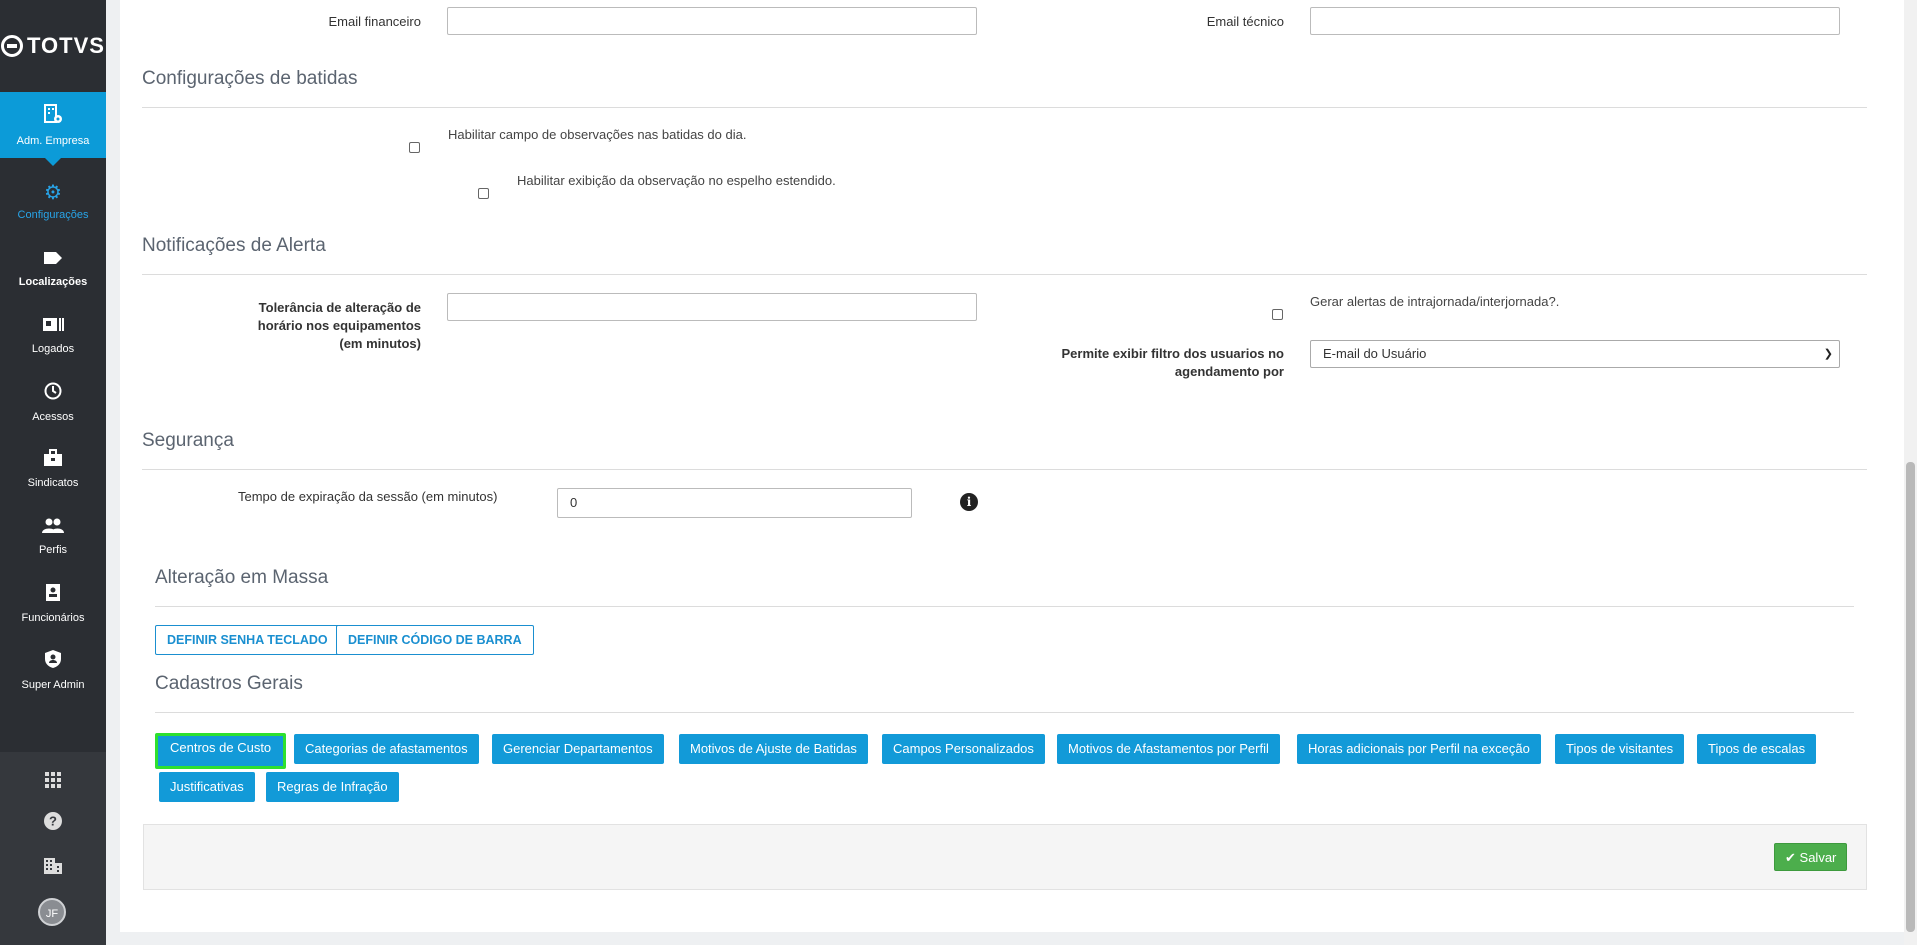 This screenshot has width=1917, height=945. I want to click on history-icon, so click(53, 393).